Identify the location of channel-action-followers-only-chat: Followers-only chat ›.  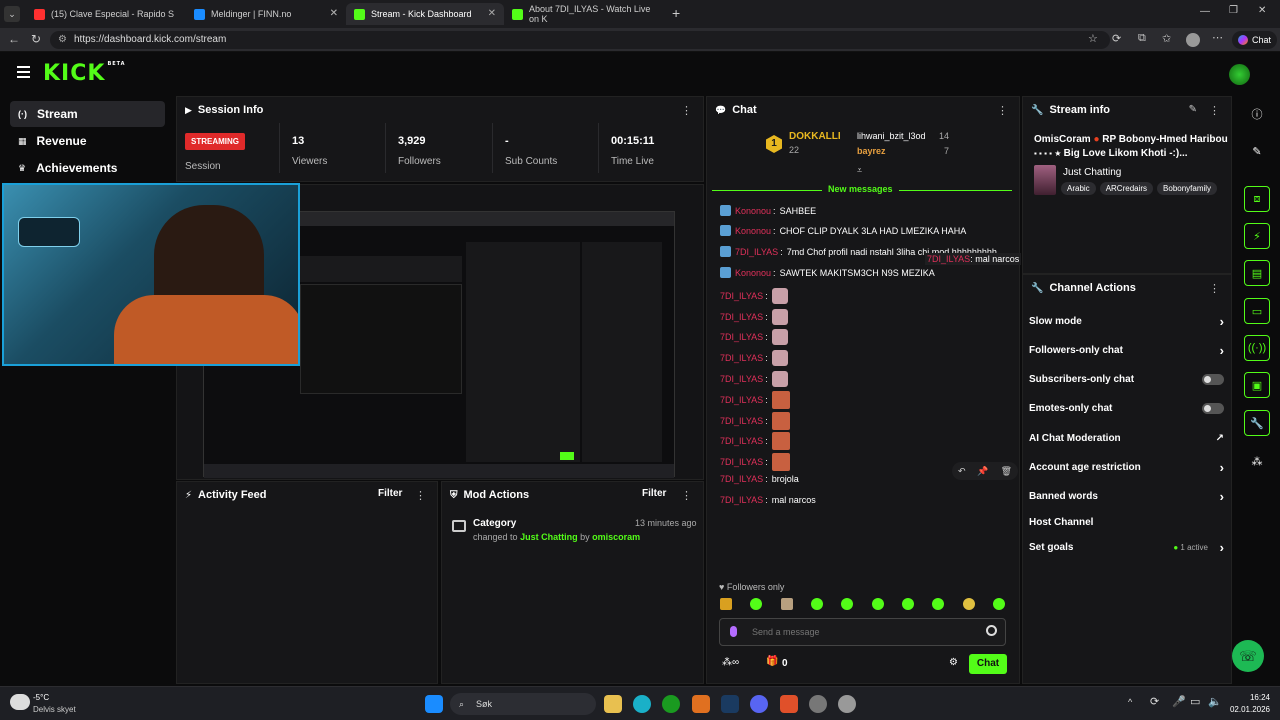
(1126, 350).